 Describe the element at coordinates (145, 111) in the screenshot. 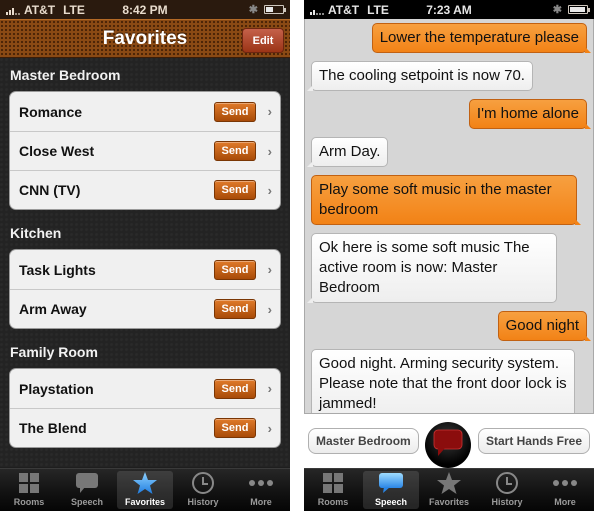

I see `favorite-row: Romance Send ›` at that location.